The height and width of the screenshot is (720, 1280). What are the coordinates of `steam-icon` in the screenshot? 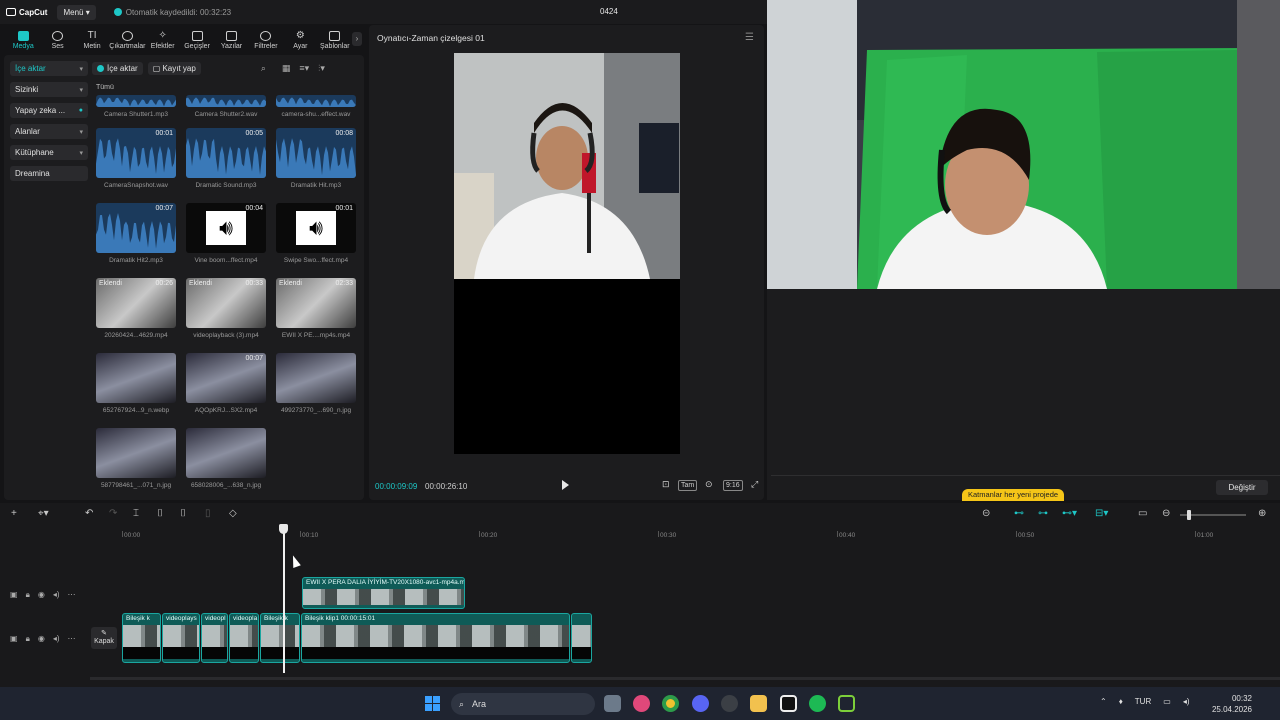 It's located at (729, 703).